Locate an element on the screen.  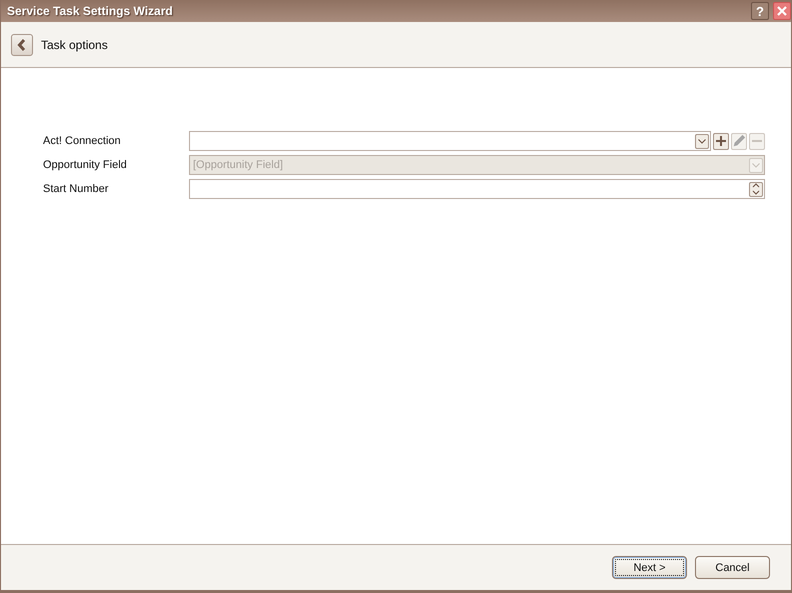
chevron-left-icon is located at coordinates (22, 44).